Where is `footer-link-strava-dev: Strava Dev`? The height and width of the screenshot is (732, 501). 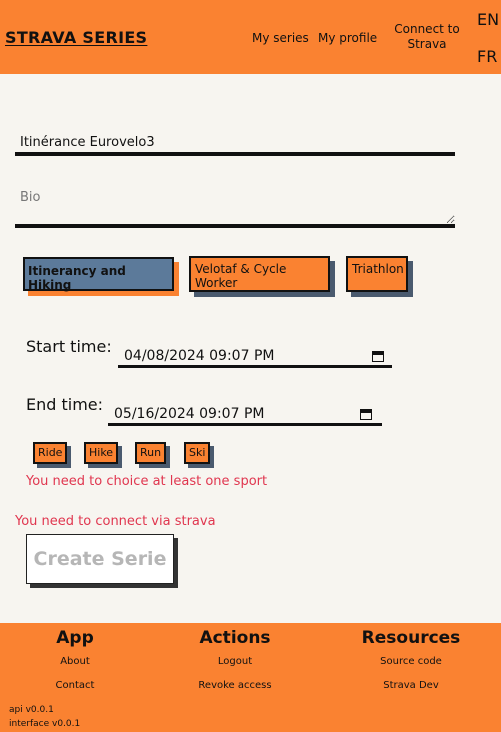 footer-link-strava-dev: Strava Dev is located at coordinates (411, 685).